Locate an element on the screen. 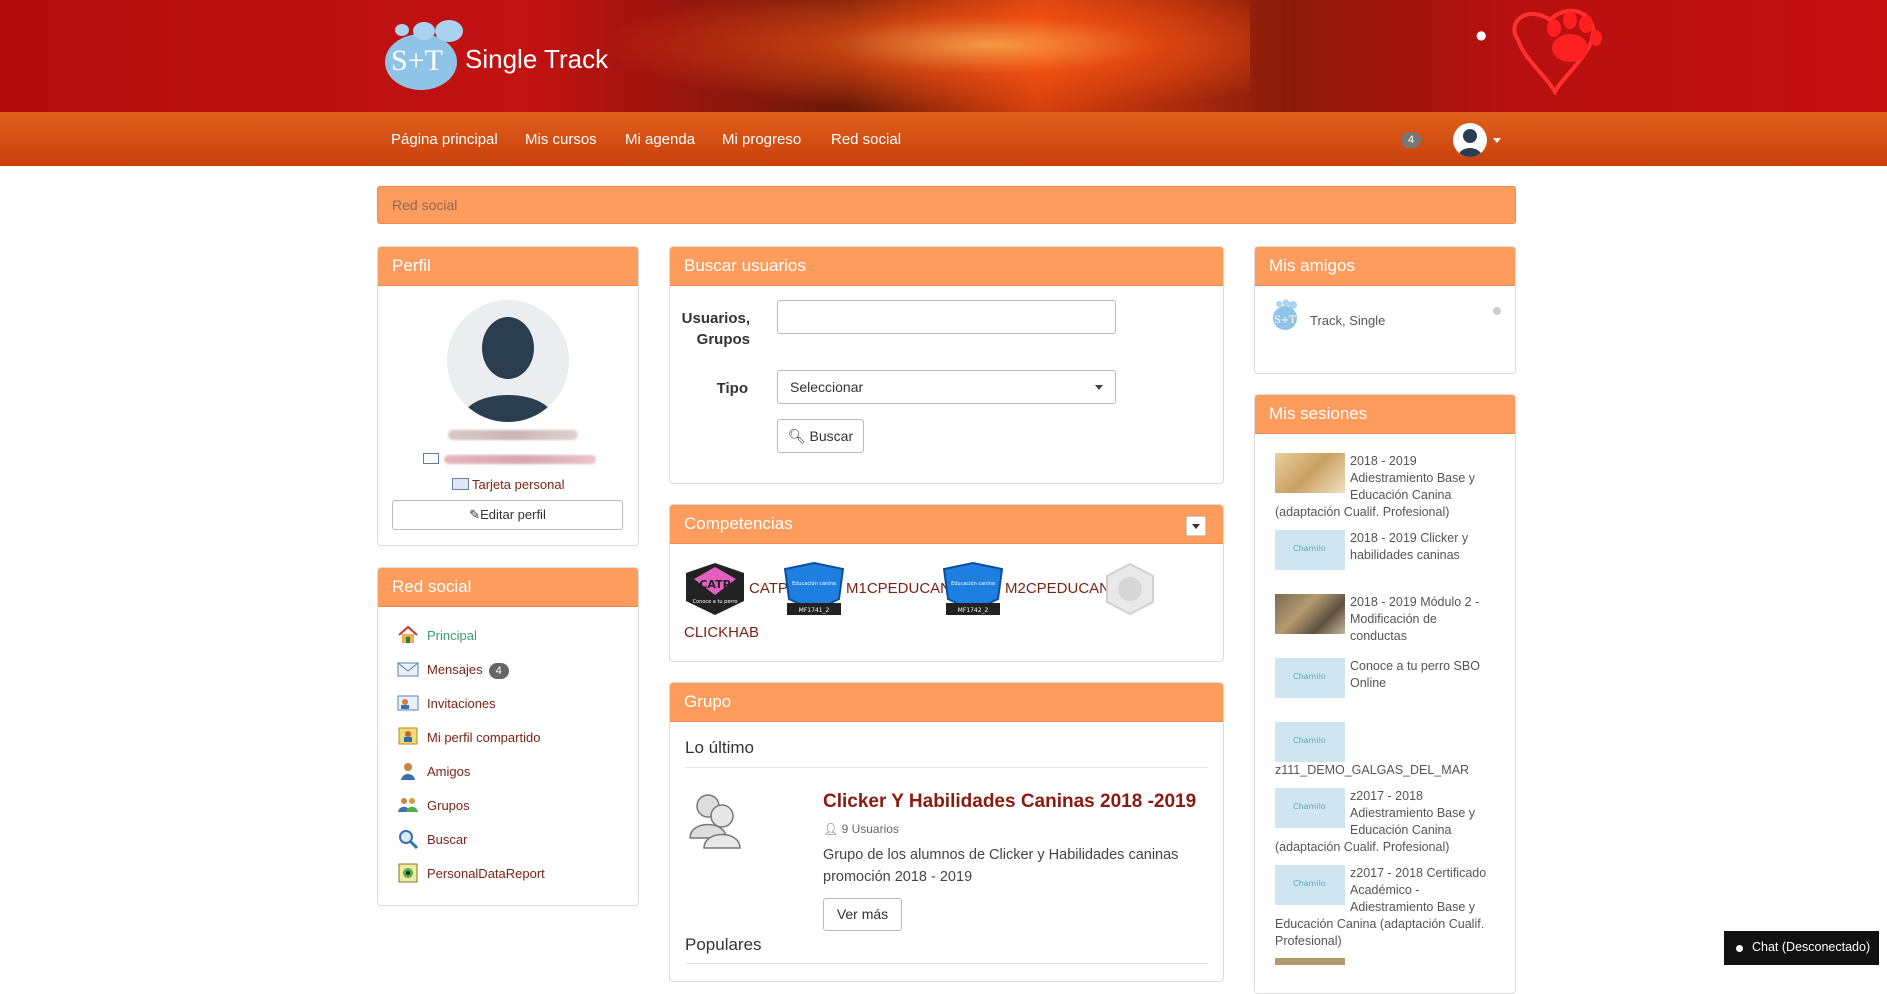 This screenshot has height=994, width=1887. chat-widget: Chat (Desconectado) is located at coordinates (1801, 948).